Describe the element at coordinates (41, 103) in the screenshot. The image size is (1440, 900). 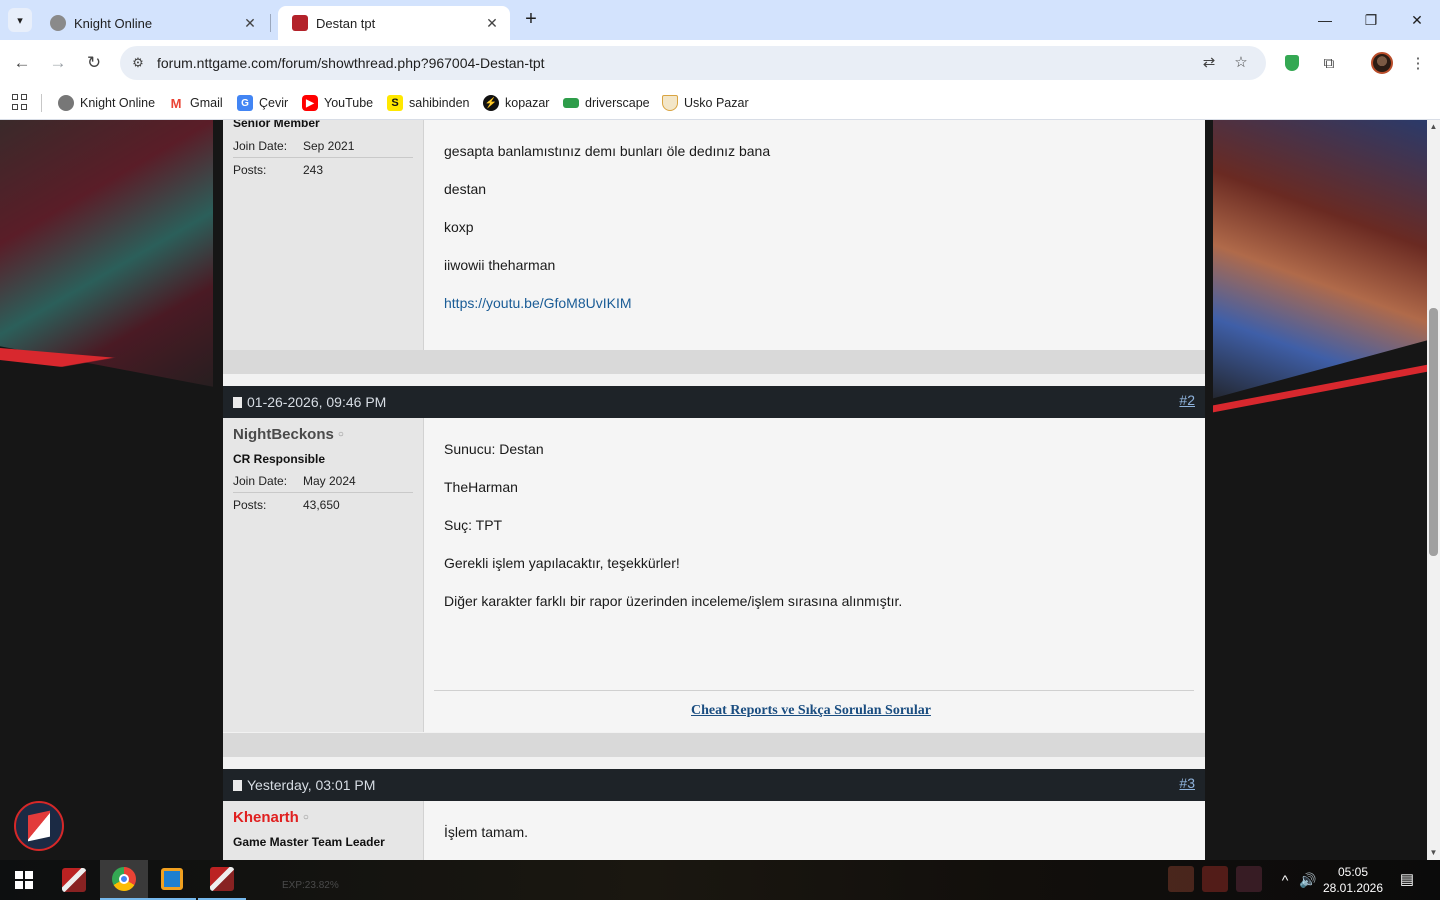
I see `bookmarks-separator` at that location.